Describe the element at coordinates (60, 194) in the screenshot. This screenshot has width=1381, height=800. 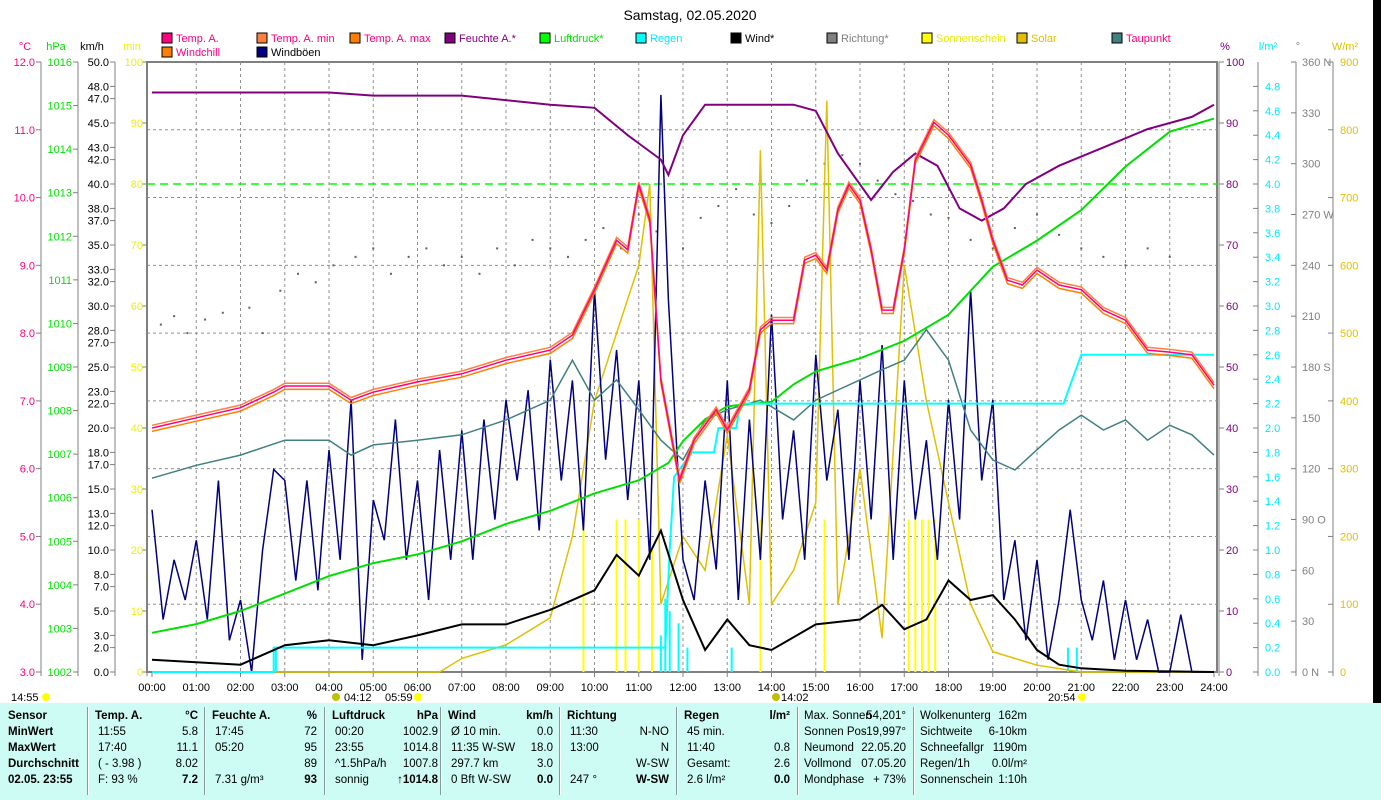
I see `pres-tick-label: 1013` at that location.